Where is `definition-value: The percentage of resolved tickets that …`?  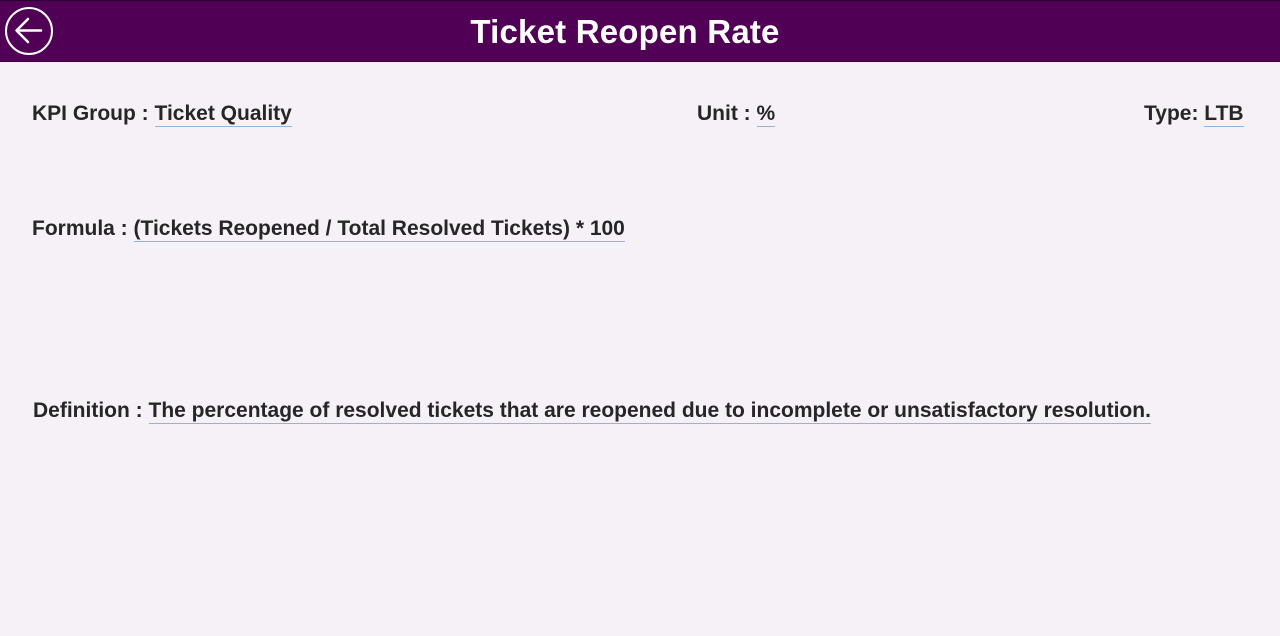 definition-value: The percentage of resolved tickets that … is located at coordinates (649, 411).